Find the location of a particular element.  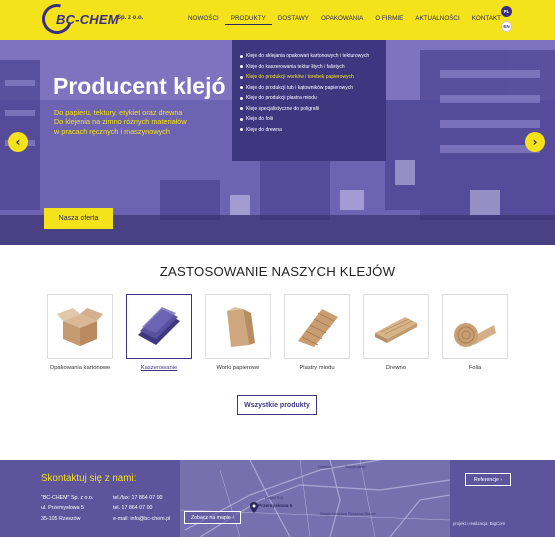

address-line: ul. Przemysłowa 5 is located at coordinates (62, 508).